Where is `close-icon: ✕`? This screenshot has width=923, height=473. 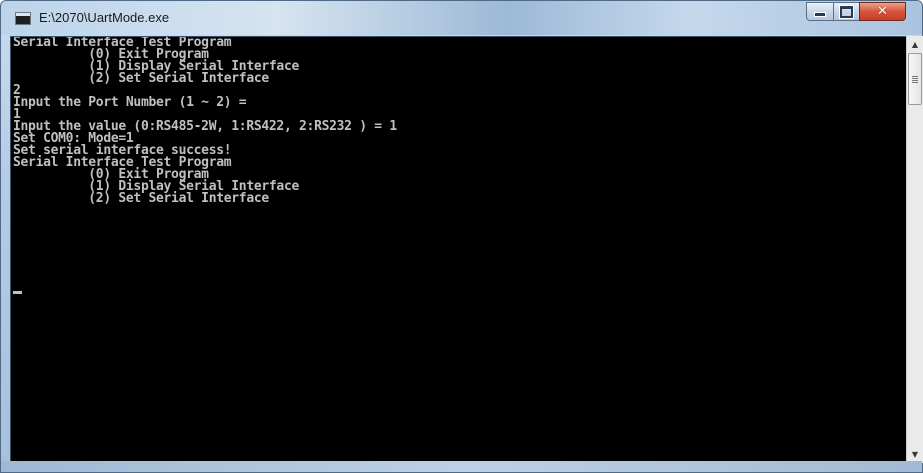 close-icon: ✕ is located at coordinates (882, 11).